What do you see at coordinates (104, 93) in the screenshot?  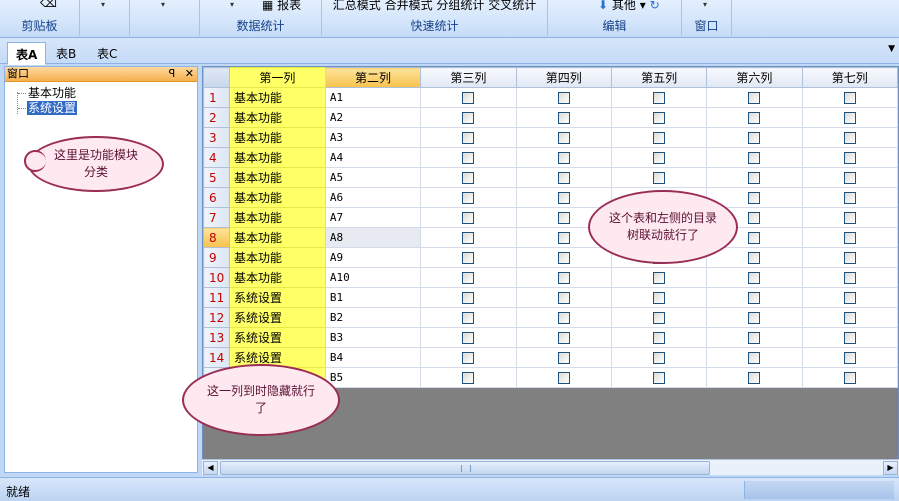 I see `tree-item-basic: 基本功能` at bounding box center [104, 93].